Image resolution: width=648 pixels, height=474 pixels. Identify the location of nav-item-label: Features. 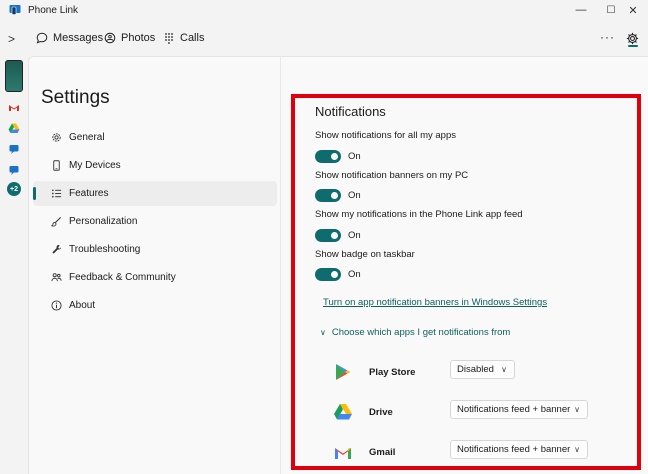
(89, 193).